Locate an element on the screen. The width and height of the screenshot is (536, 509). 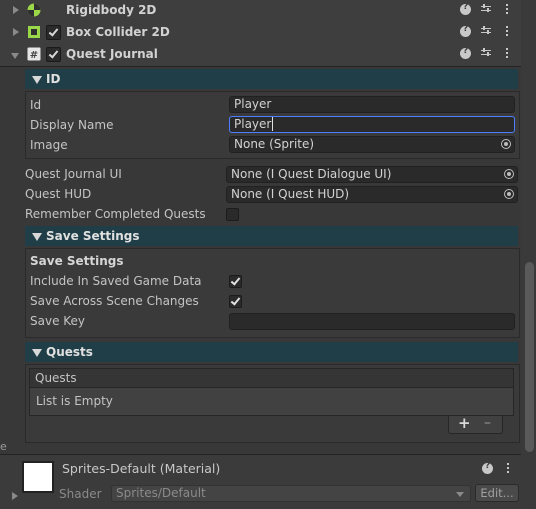
remember-completed-checkbox is located at coordinates (232, 214).